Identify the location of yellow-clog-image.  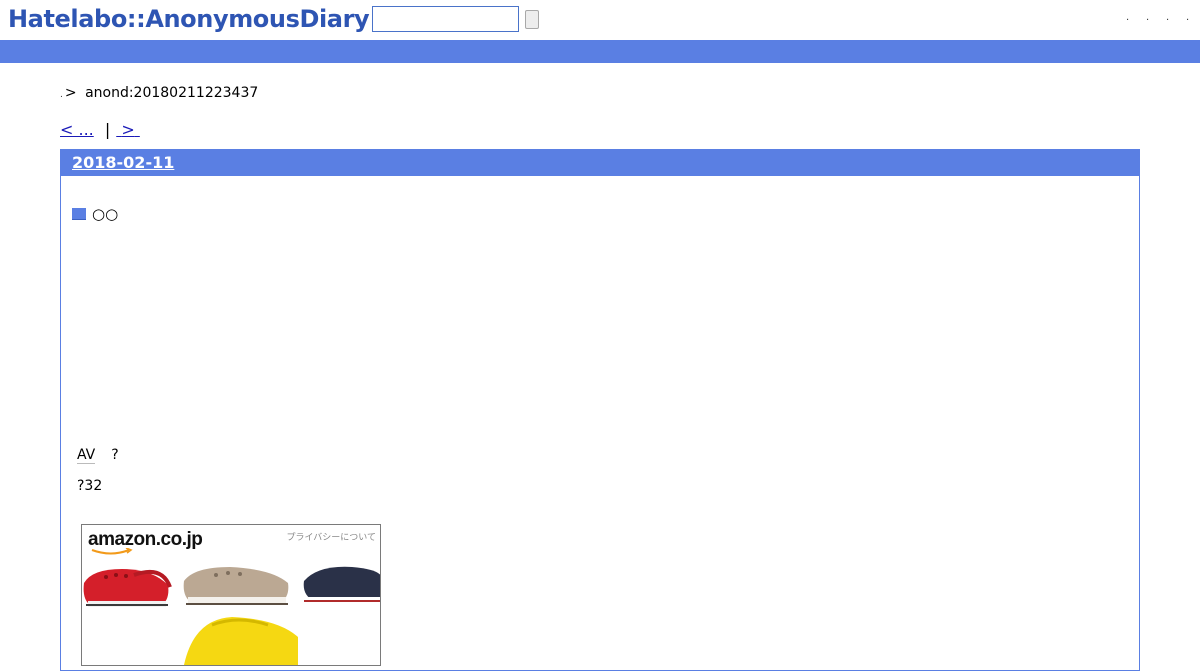
(241, 641).